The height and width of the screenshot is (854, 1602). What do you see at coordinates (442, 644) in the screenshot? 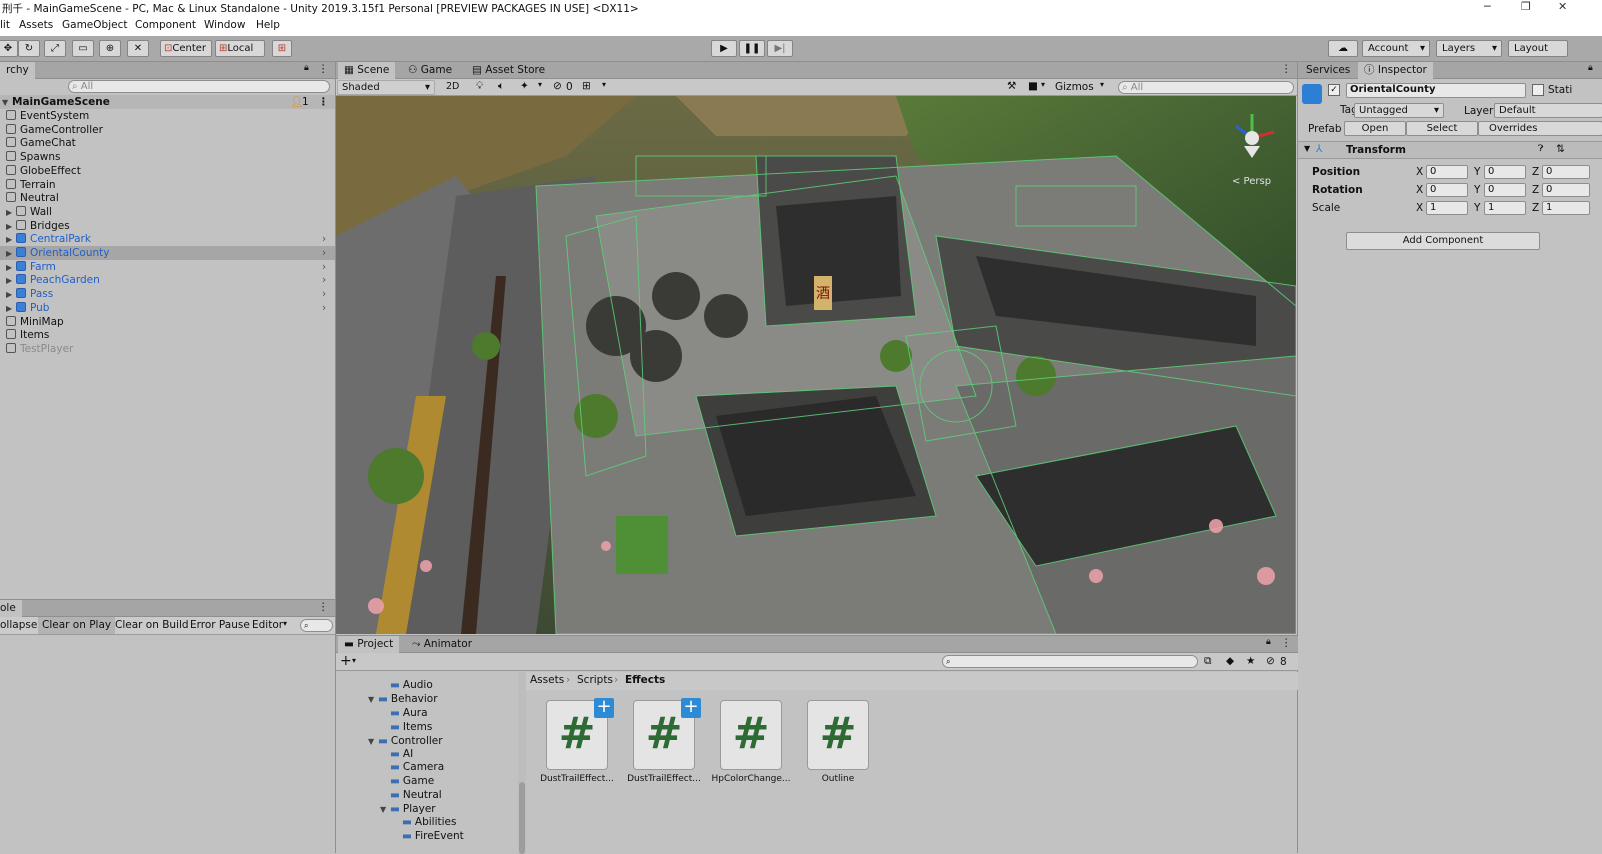
I see `tab-animator: ⤳ Animator` at bounding box center [442, 644].